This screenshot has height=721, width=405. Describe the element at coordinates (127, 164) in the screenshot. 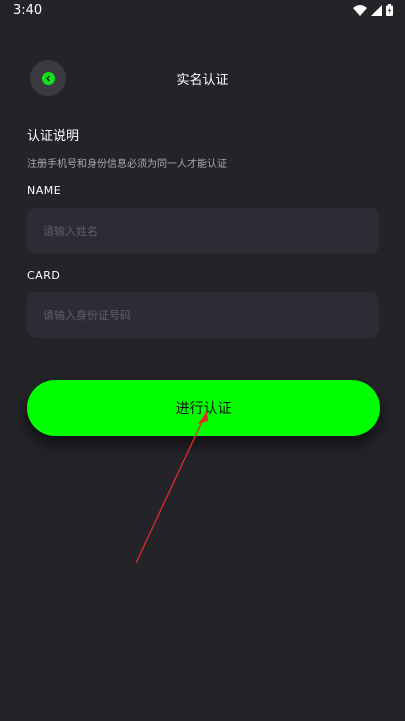

I see `intro-description: 注册手机号和身份信息必须为同一人才能认证` at that location.